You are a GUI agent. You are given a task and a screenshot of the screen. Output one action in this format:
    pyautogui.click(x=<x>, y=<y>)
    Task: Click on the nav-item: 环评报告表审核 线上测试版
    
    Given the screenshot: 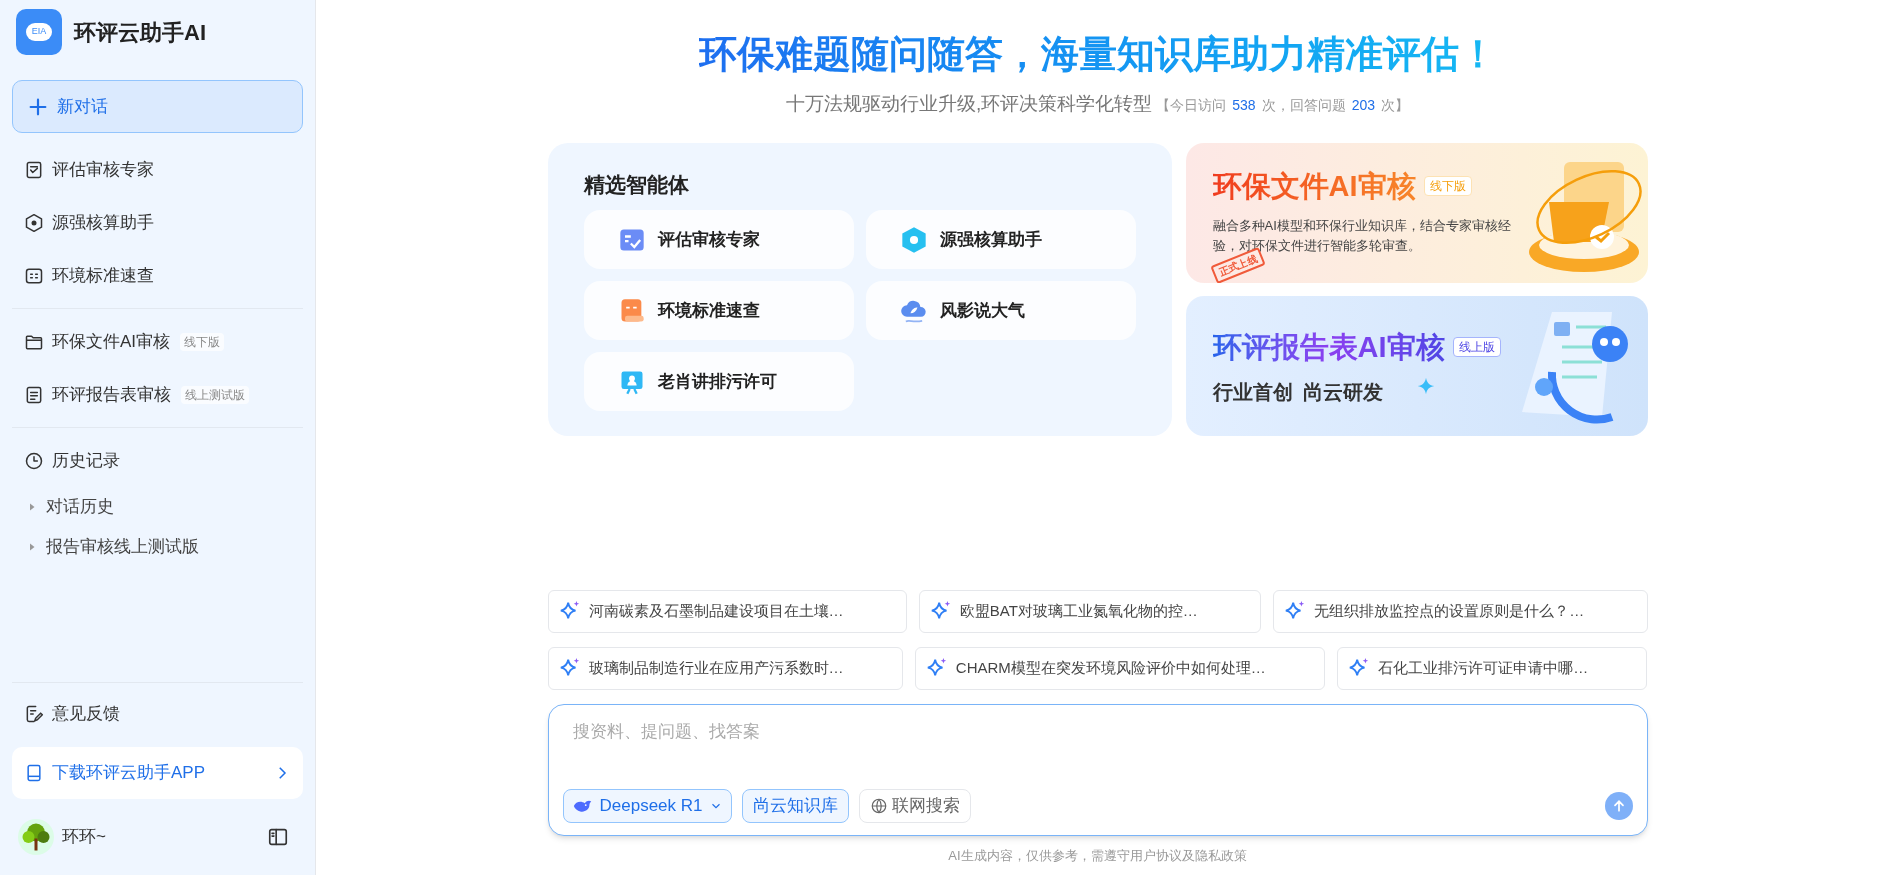 What is the action you would take?
    pyautogui.click(x=157, y=394)
    